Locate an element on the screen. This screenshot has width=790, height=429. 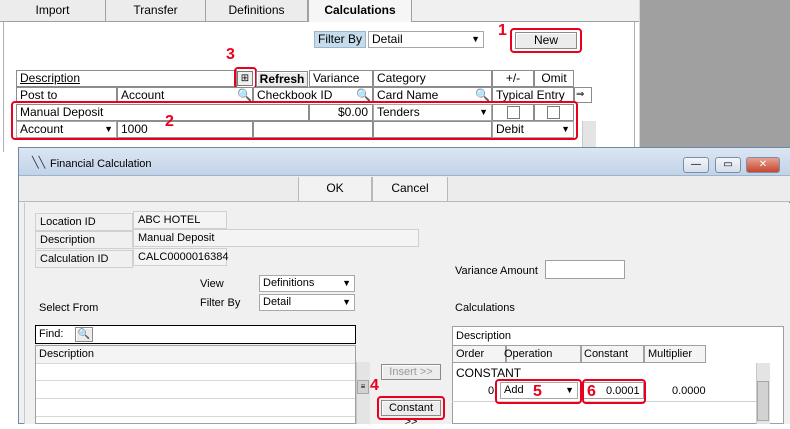
col-category: Category is located at coordinates (432, 78).